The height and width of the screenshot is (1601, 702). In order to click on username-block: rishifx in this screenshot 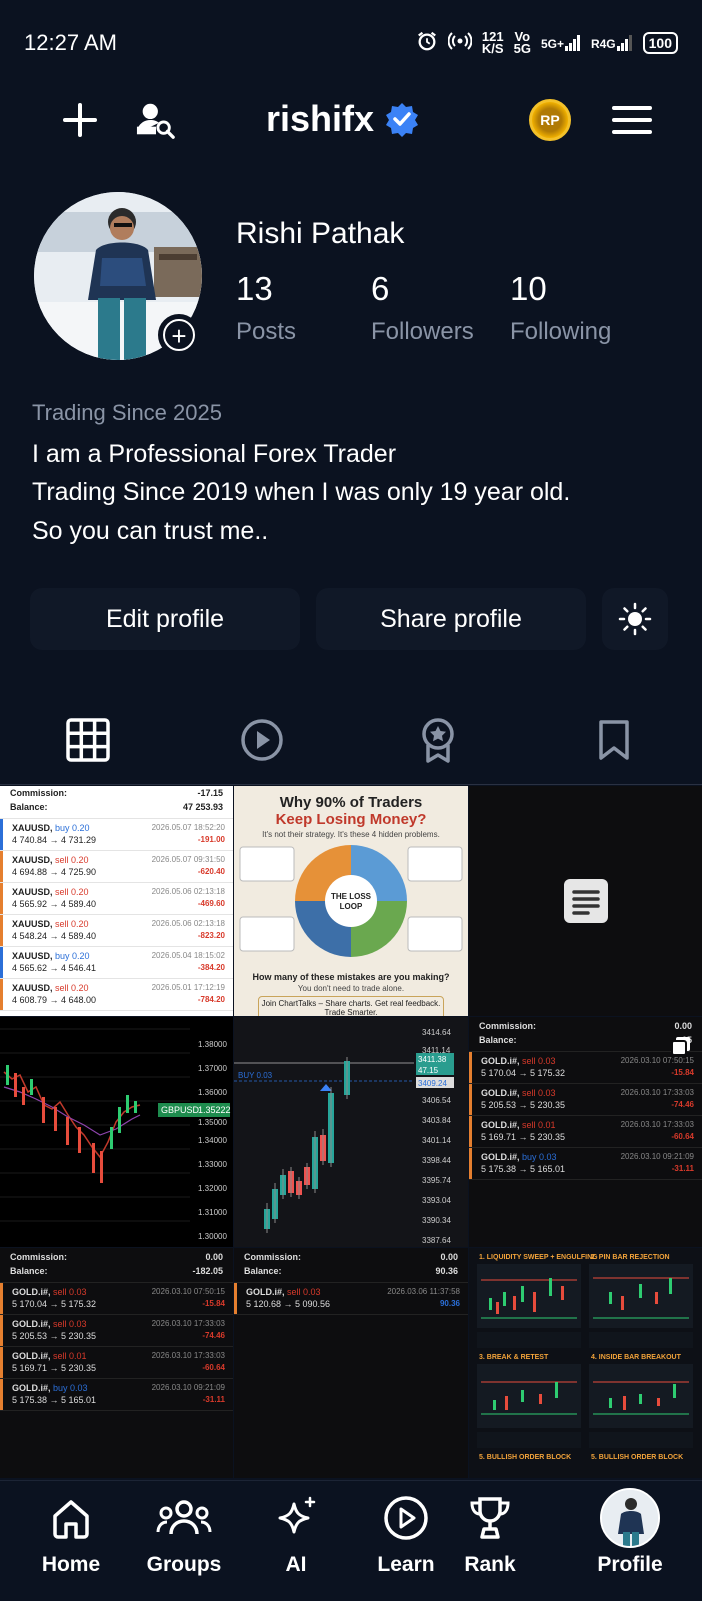, I will do `click(343, 119)`.